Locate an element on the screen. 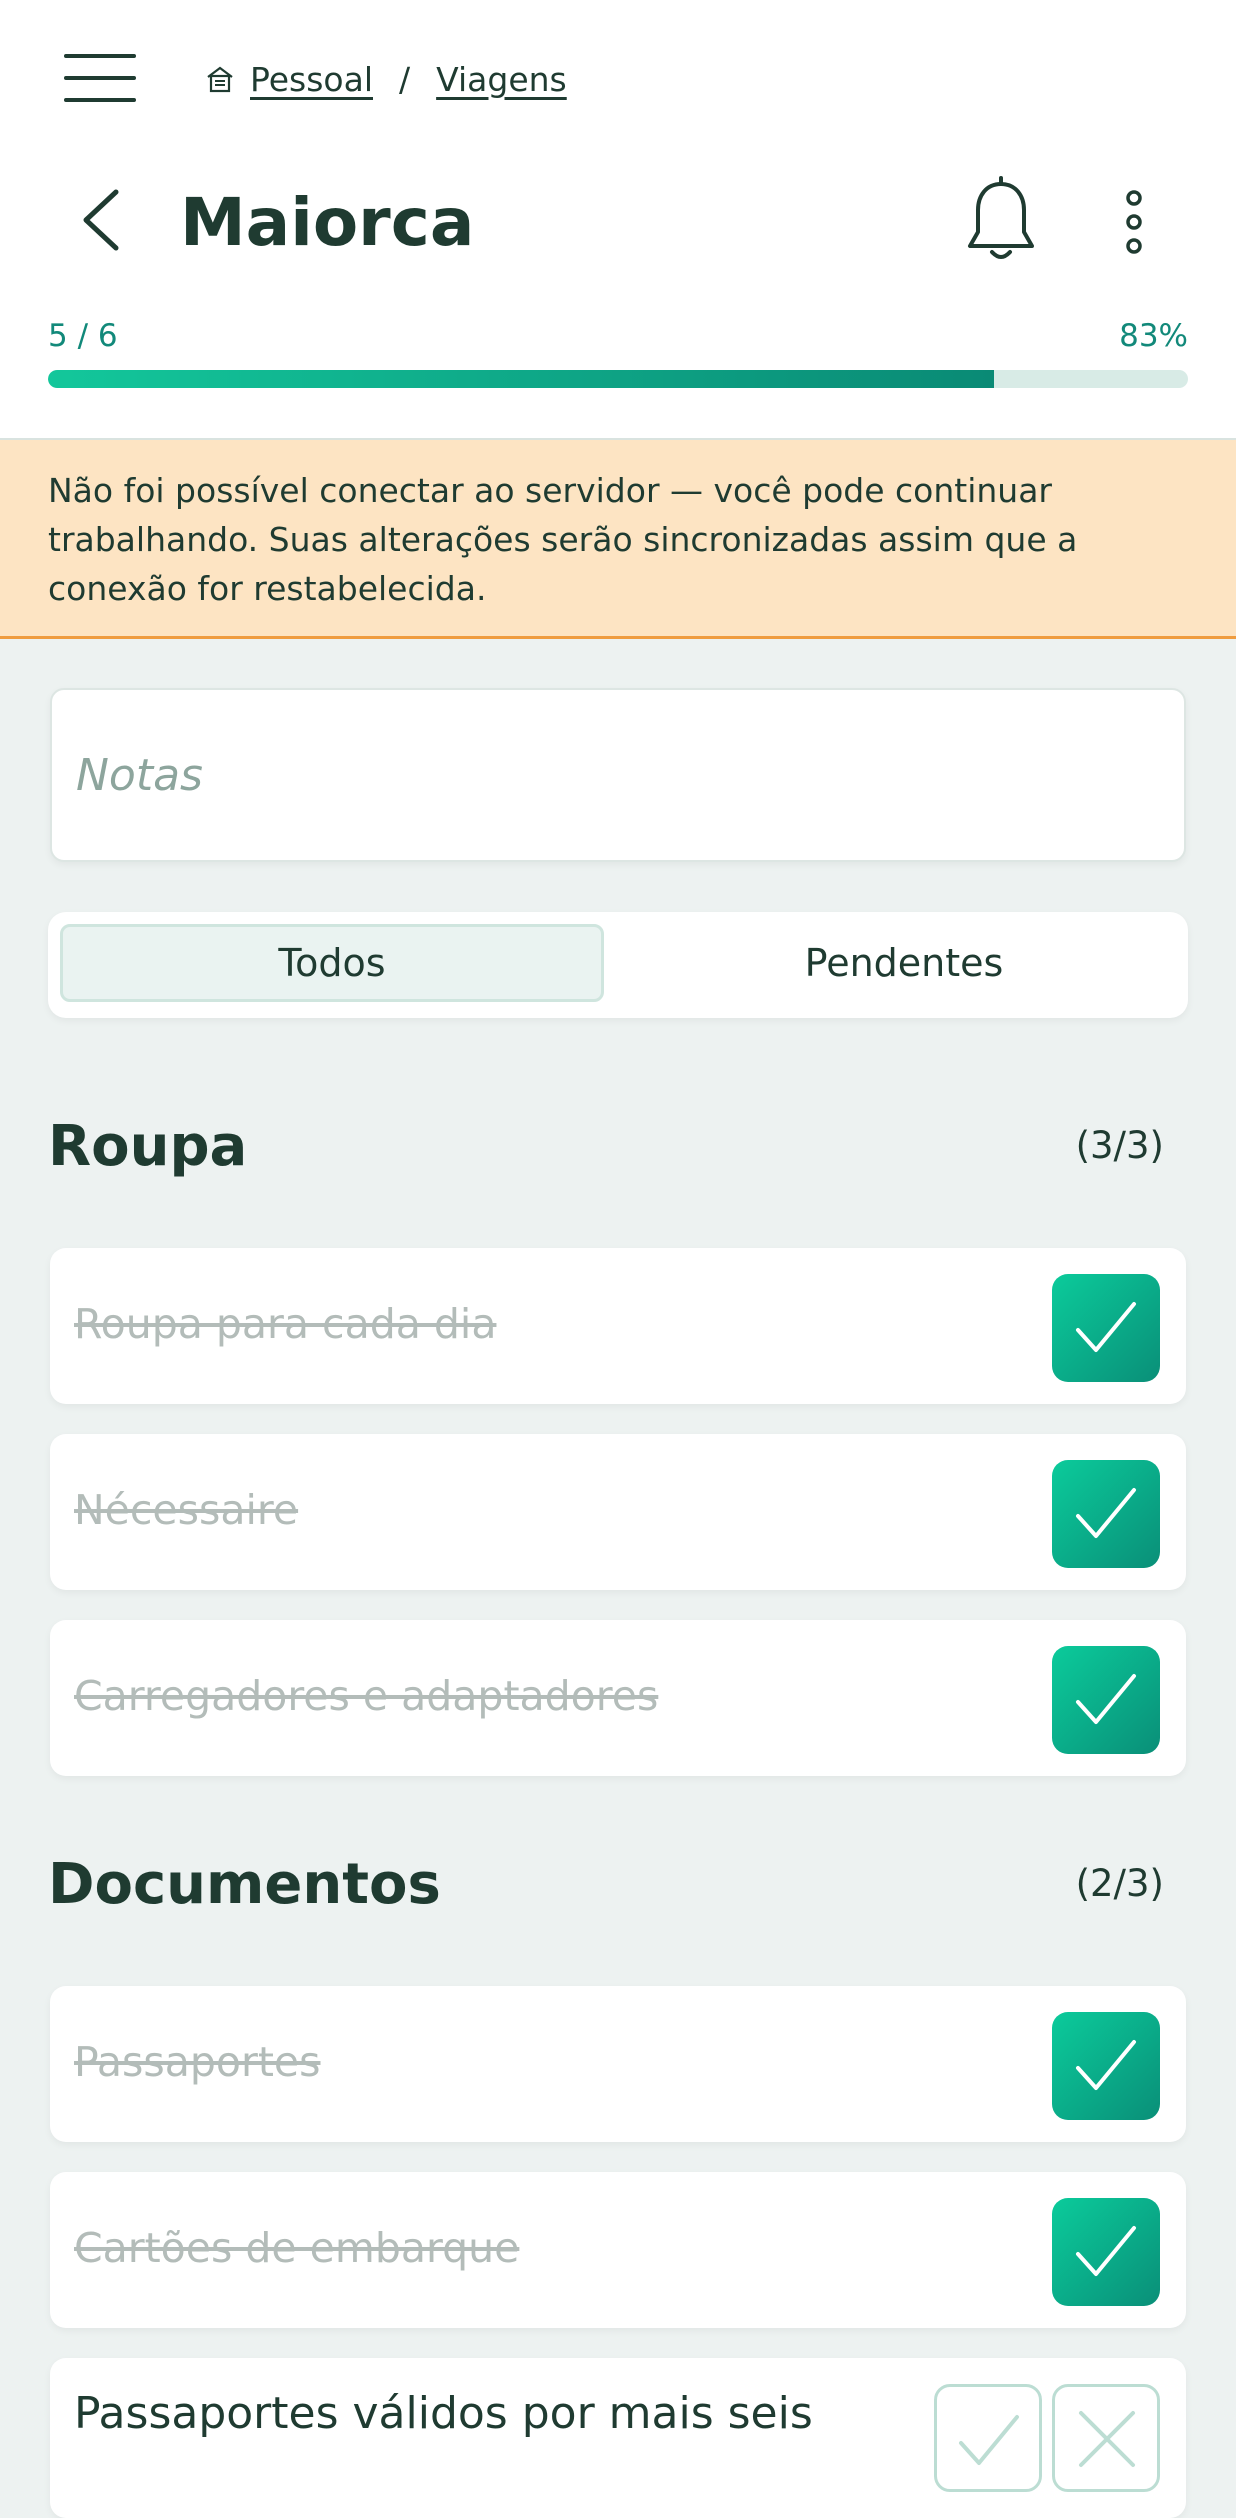 The image size is (1236, 2518). list-item: Carregadores e adaptadores is located at coordinates (618, 1698).